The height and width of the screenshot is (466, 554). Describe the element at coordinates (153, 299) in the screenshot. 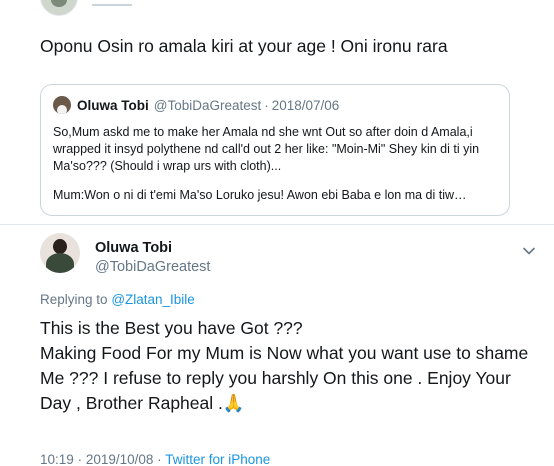

I see `replying-to-mention-link: @Zlatan_Ibile` at that location.